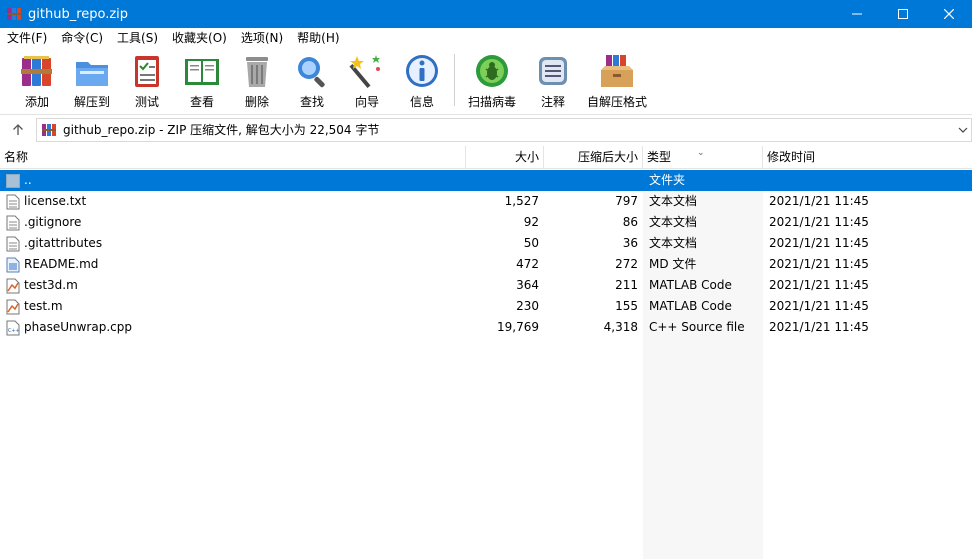  I want to click on maximize-button, so click(903, 14).